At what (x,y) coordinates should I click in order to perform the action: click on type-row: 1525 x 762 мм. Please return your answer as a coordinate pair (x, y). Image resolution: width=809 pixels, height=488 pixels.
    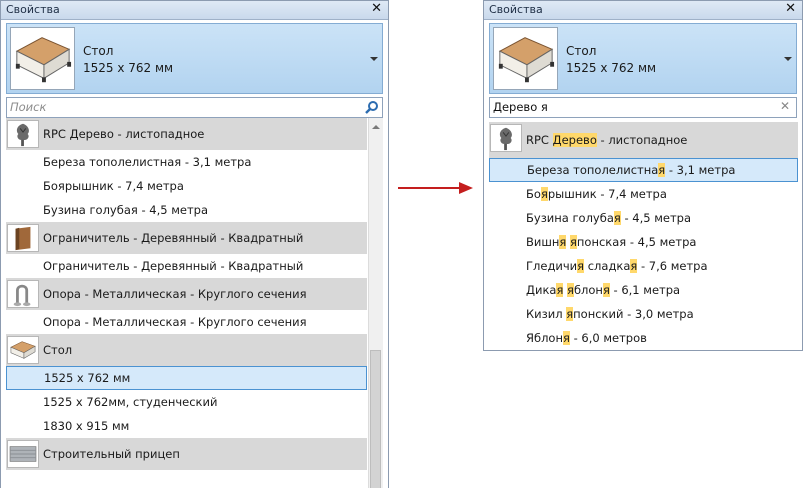
    Looking at the image, I should click on (186, 378).